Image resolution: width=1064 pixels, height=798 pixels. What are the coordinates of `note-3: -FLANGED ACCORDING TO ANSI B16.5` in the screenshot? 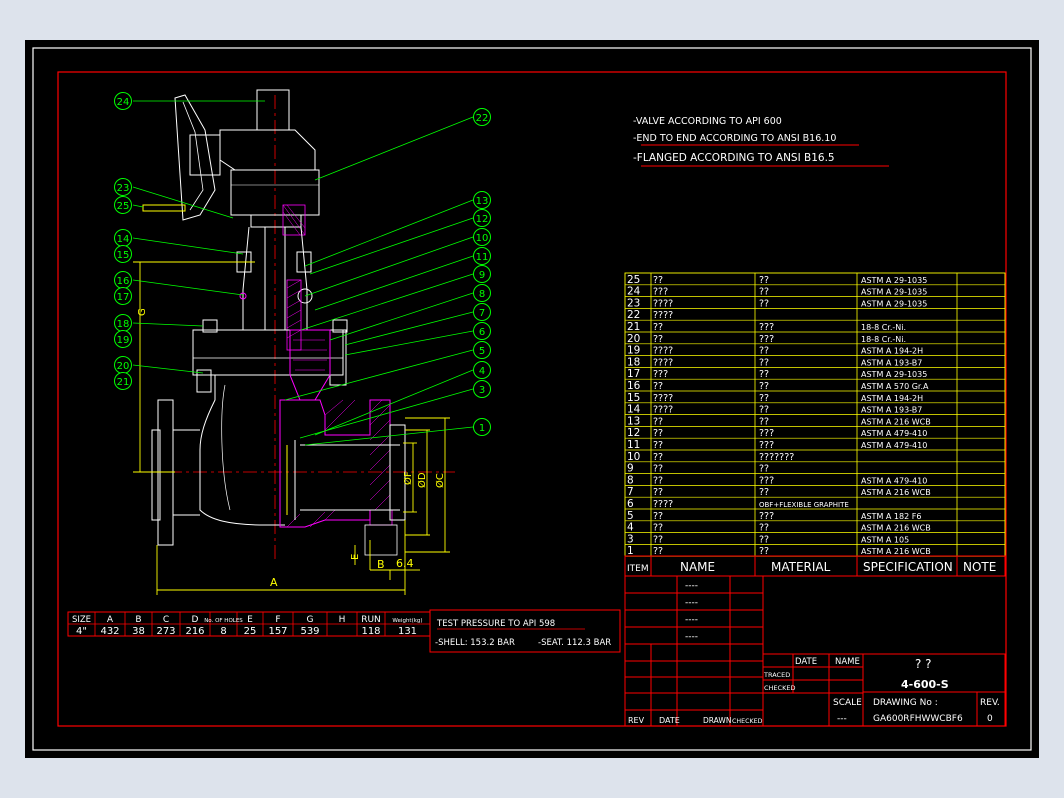 It's located at (734, 158).